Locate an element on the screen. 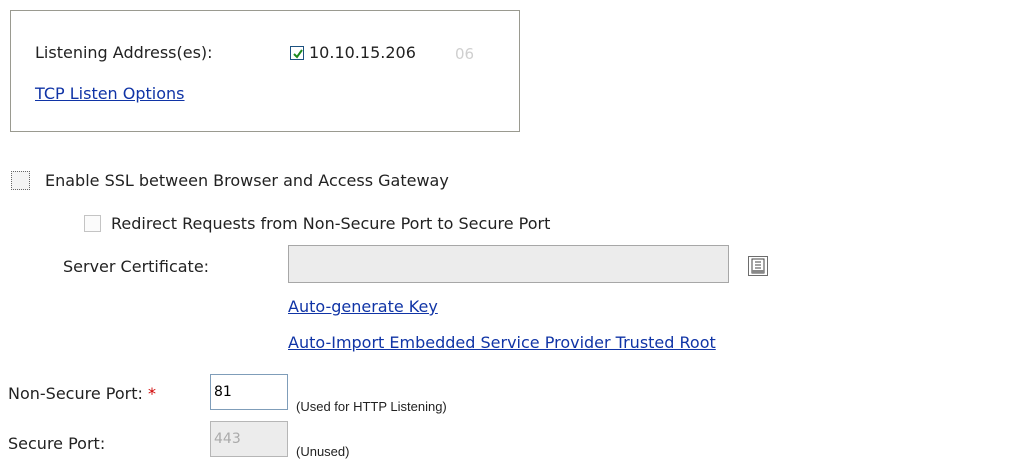 The image size is (1017, 464). certificate-browse-button is located at coordinates (758, 266).